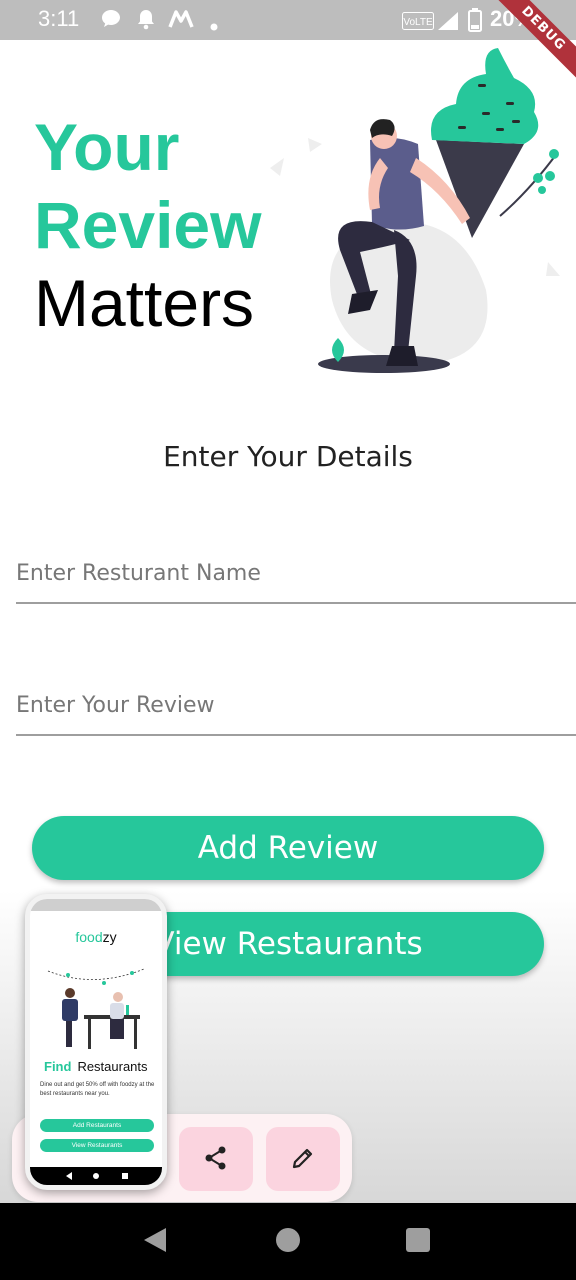  What do you see at coordinates (107, 147) in the screenshot?
I see `hero-line-your: Your` at bounding box center [107, 147].